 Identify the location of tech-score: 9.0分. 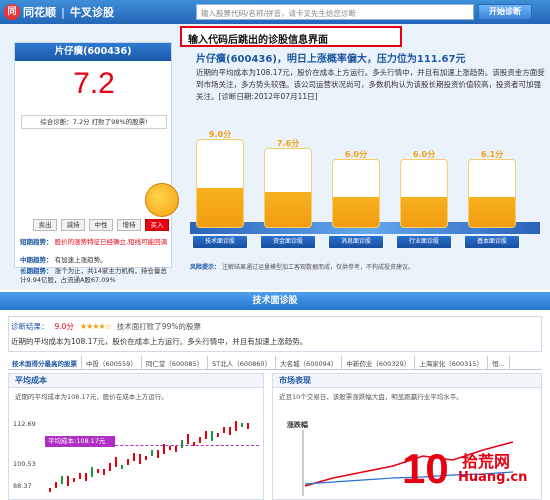
(64, 326).